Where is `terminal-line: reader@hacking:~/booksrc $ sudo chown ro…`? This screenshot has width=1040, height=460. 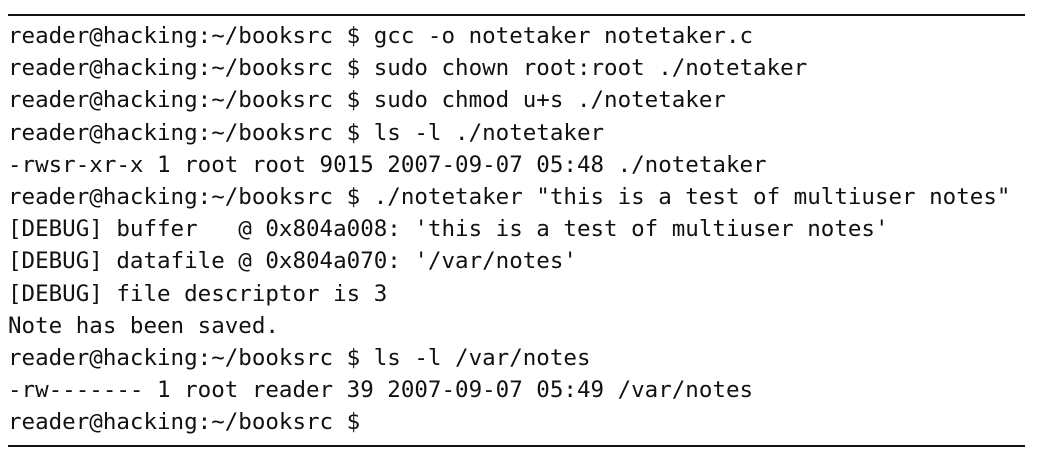 terminal-line: reader@hacking:~/booksrc $ sudo chown ro… is located at coordinates (408, 68).